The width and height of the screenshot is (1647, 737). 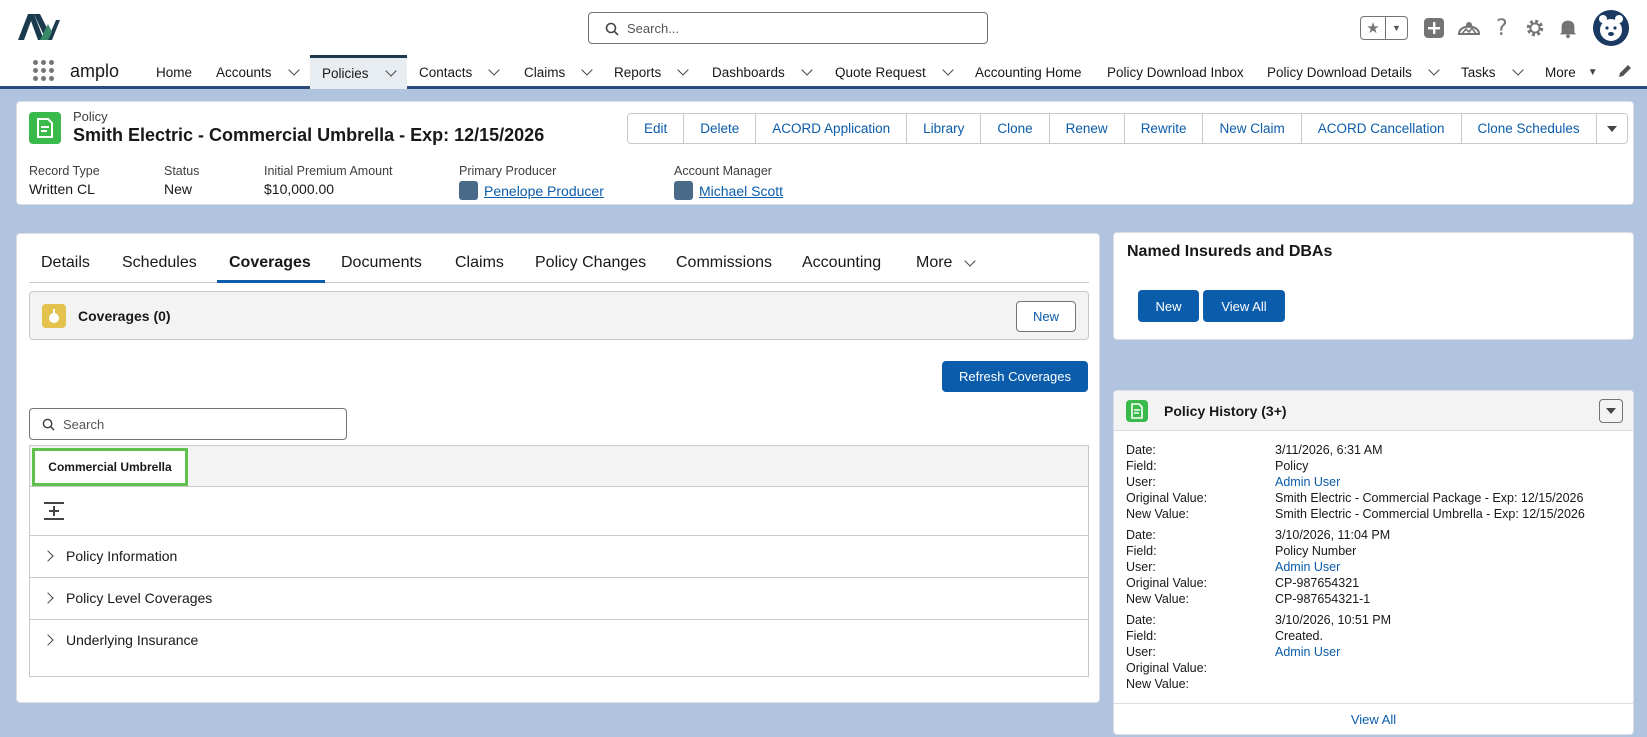 What do you see at coordinates (729, 182) in the screenshot?
I see `field-account-manager: Account Manager Michael Scott` at bounding box center [729, 182].